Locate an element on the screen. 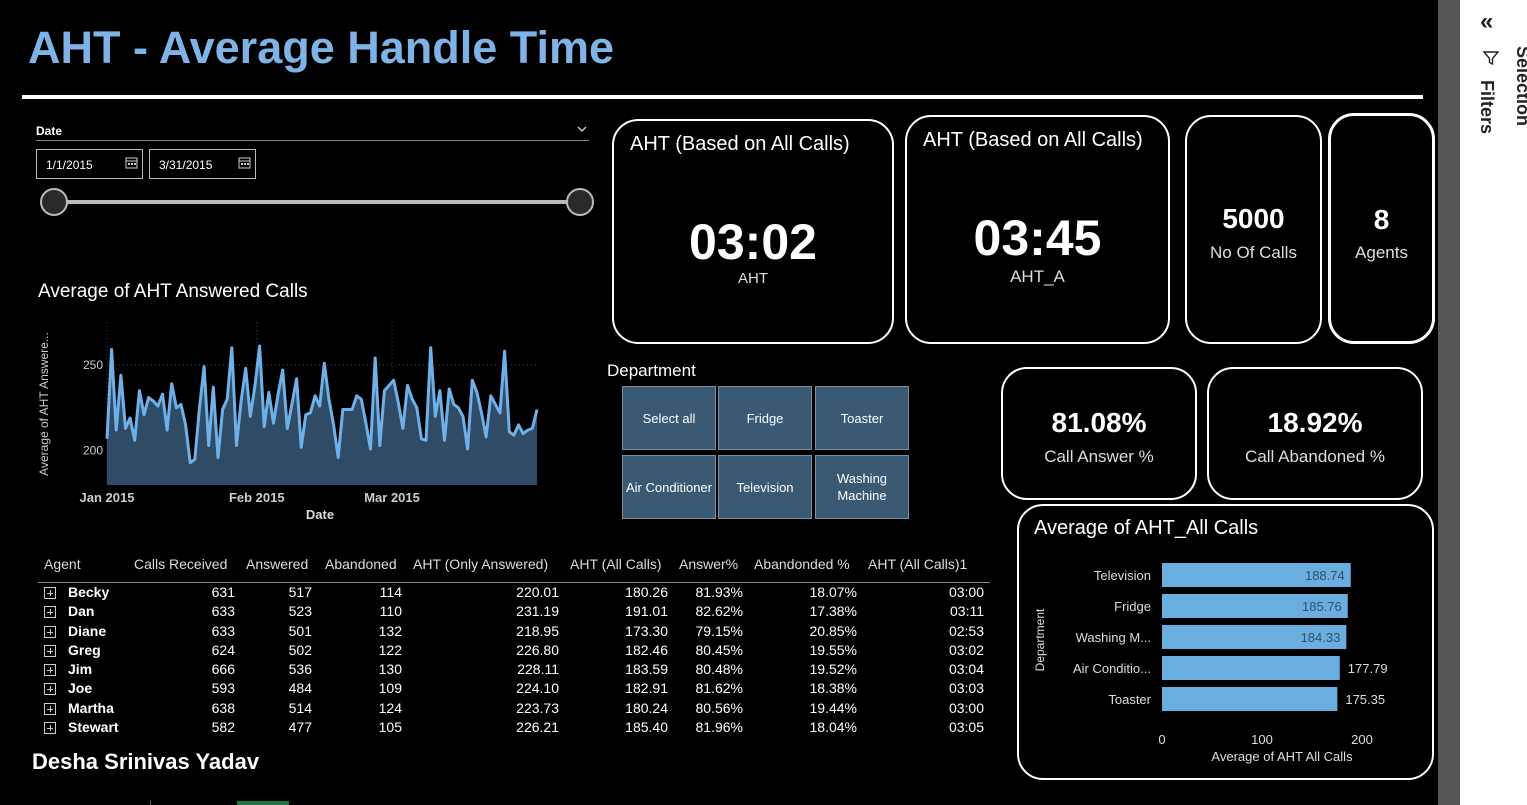 Image resolution: width=1527 pixels, height=805 pixels. col-header-aht-all-calls-1: AHT (All Calls)1 is located at coordinates (917, 564).